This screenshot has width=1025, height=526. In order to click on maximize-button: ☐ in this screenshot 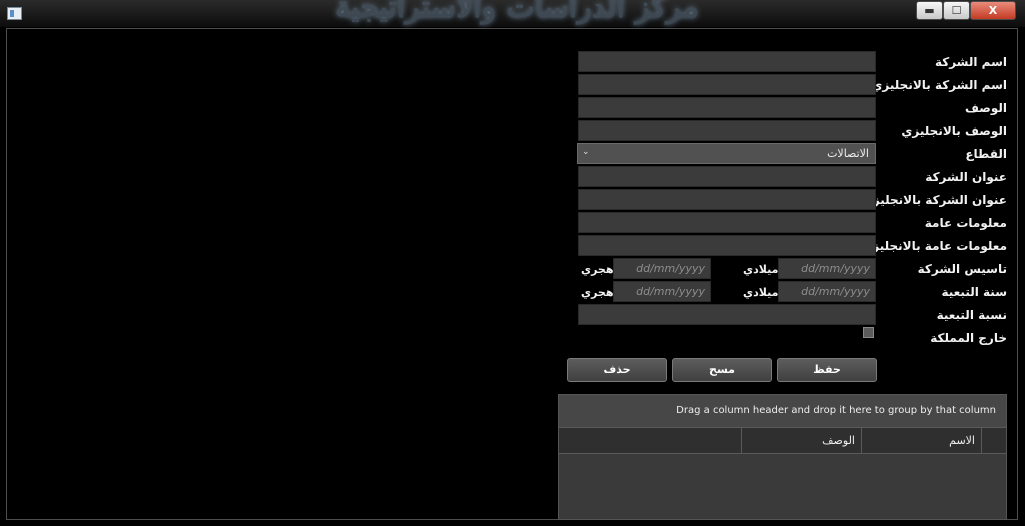, I will do `click(956, 10)`.